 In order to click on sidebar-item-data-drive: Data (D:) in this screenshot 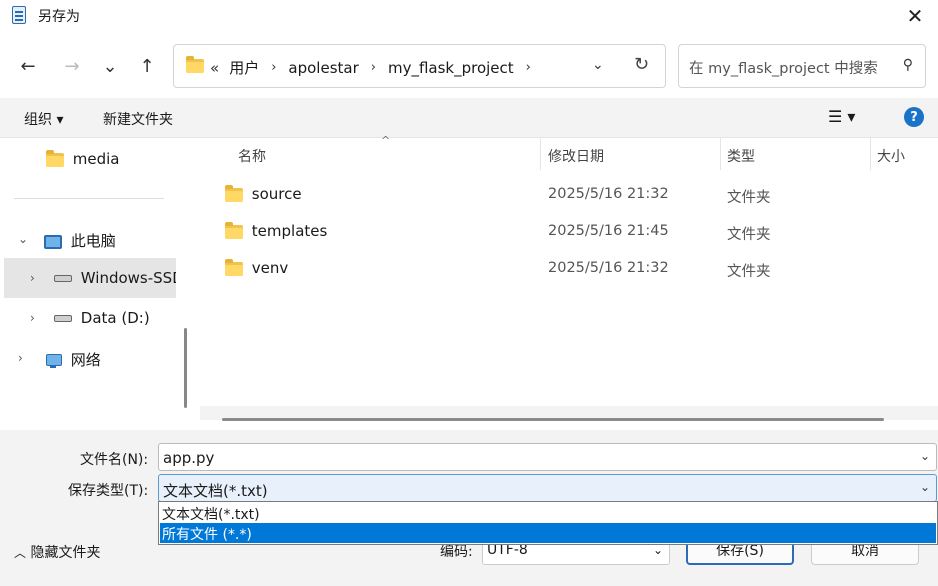, I will do `click(102, 318)`.